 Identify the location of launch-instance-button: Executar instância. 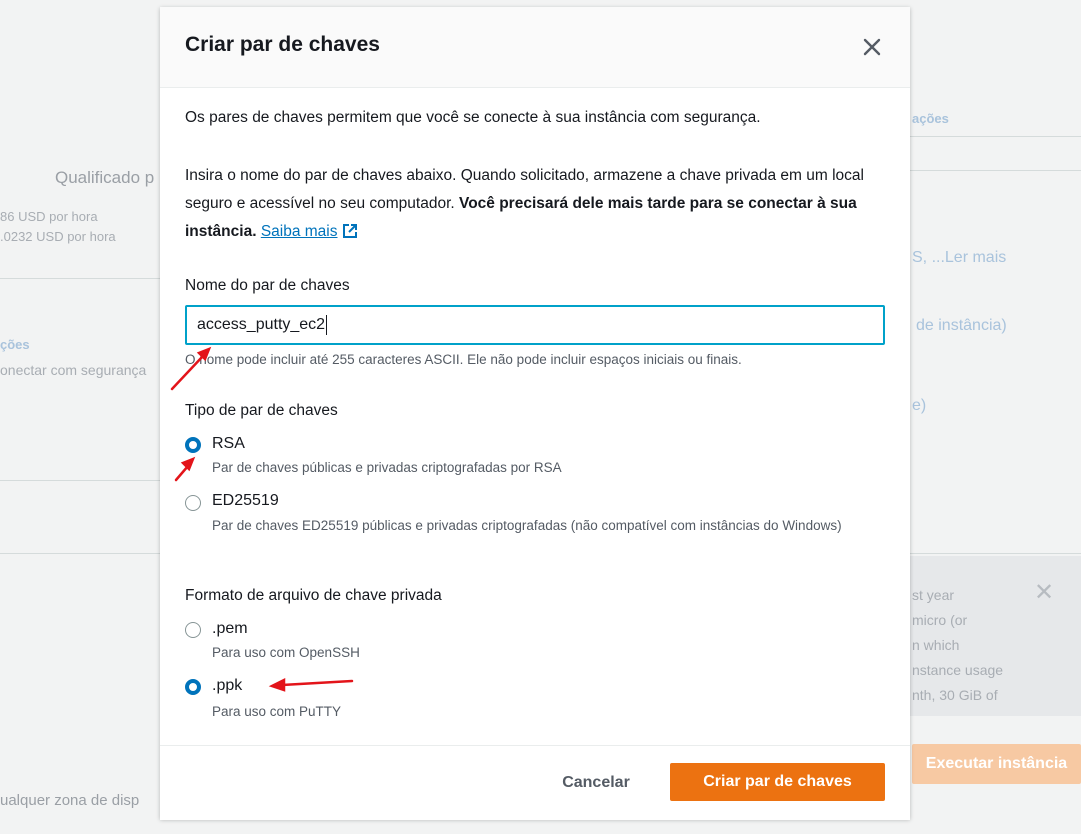
(996, 764).